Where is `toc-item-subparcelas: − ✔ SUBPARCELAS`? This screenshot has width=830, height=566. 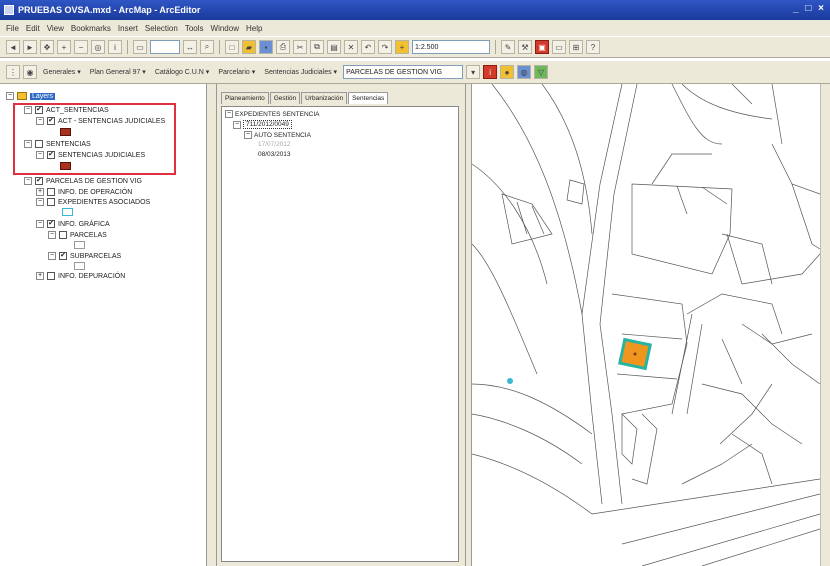
toc-item-subparcelas: − ✔ SUBPARCELAS is located at coordinates (84, 256).